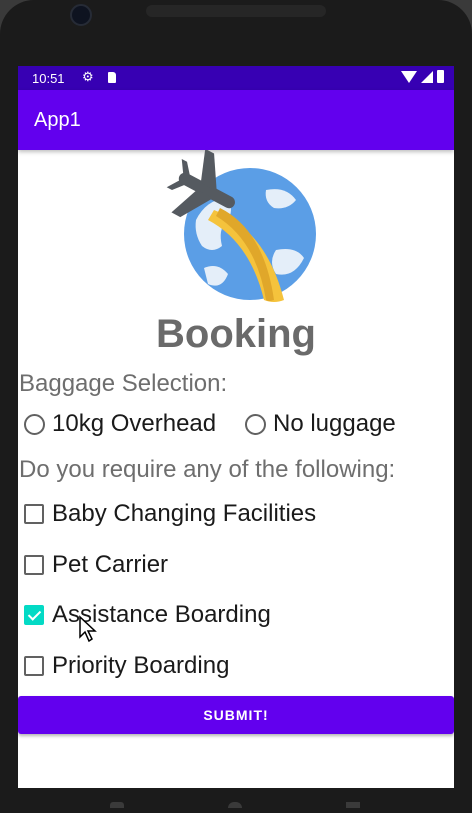  I want to click on wifi-icon, so click(409, 76).